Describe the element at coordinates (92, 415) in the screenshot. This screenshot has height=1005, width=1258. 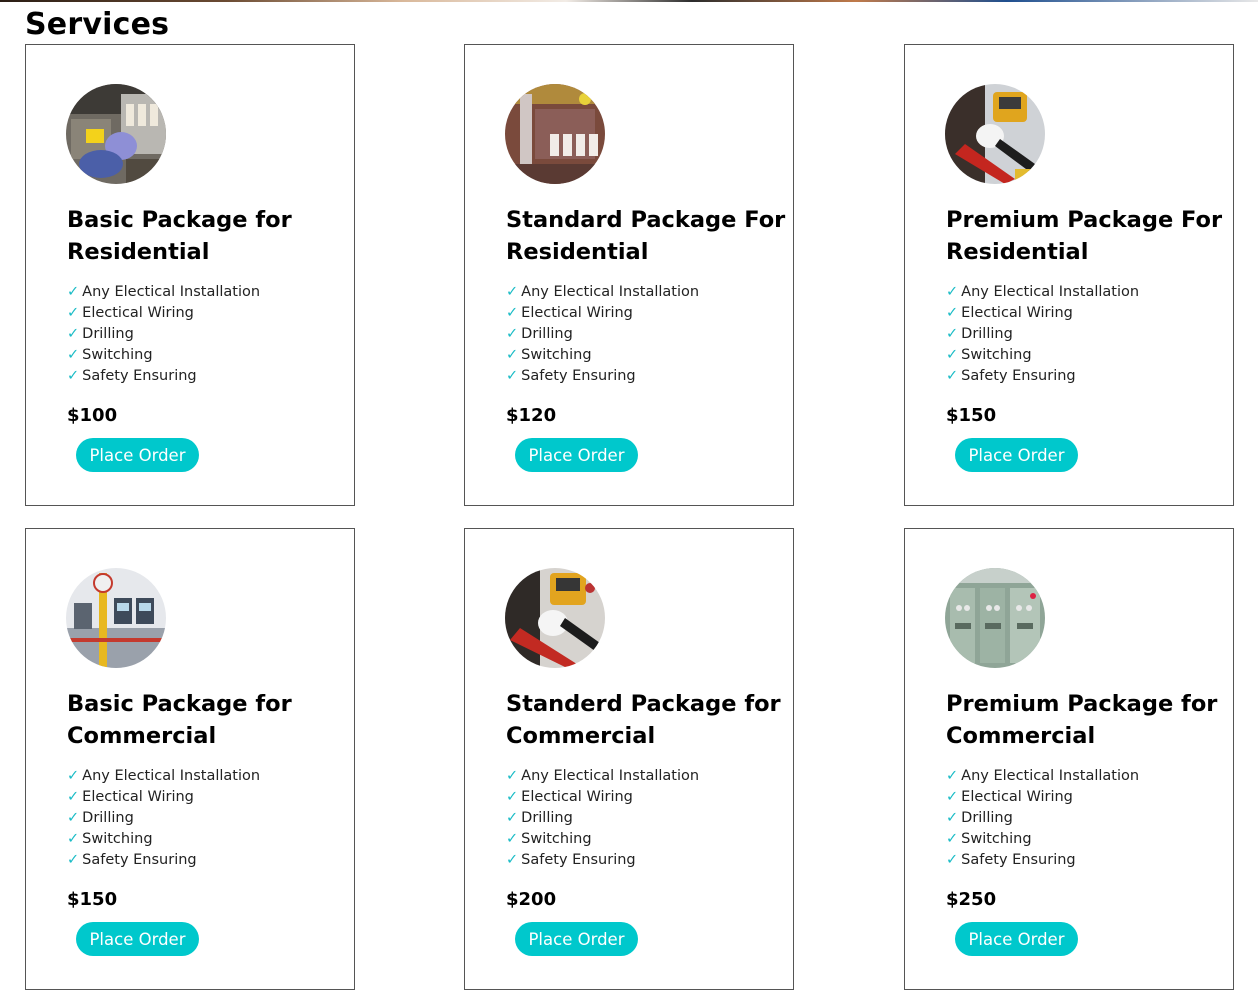
I see `price: $100` at that location.